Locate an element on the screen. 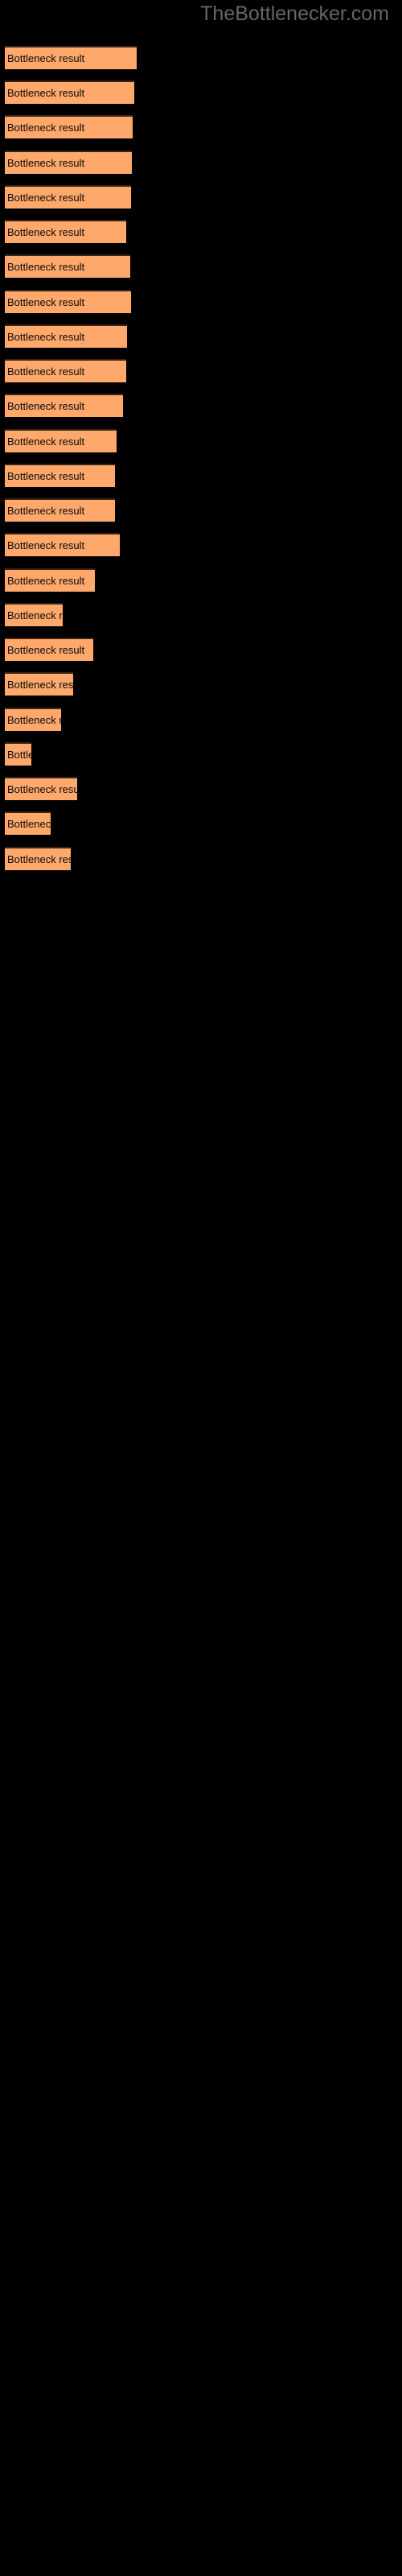  bar-result-4: Bottleneck result is located at coordinates (68, 162).